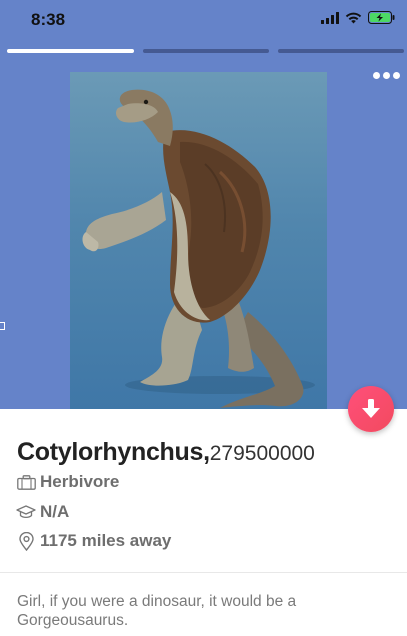  I want to click on status-icons, so click(358, 17).